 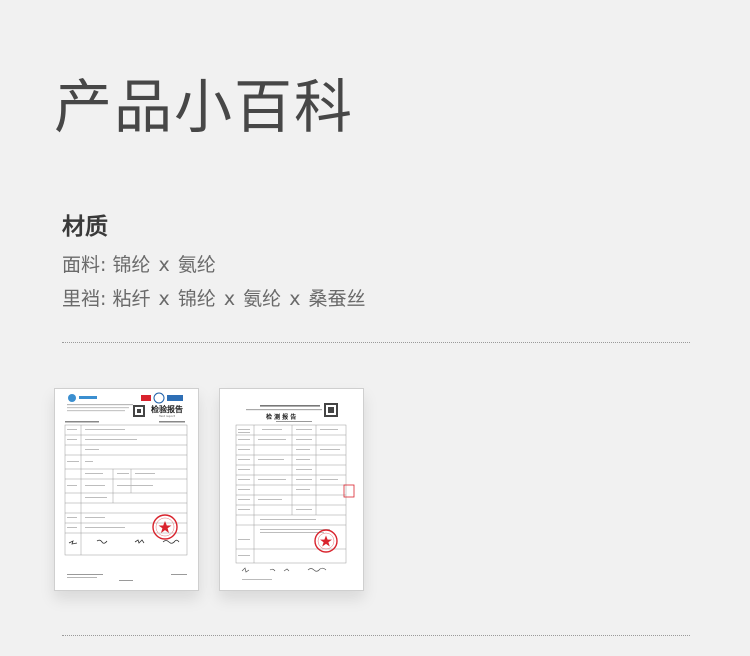 I want to click on company-logo-icon, so click(x=72, y=398).